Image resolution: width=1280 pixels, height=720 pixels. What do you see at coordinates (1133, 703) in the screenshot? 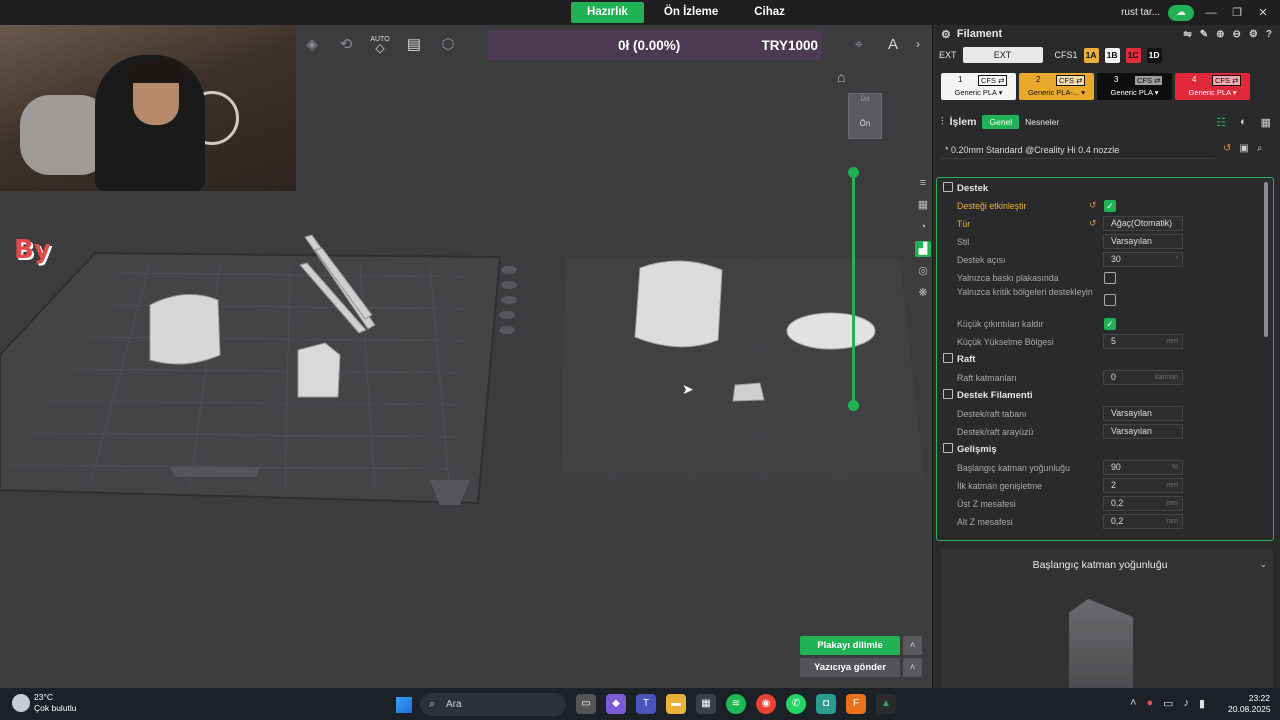
I see `chevron-up-icon: ˄` at bounding box center [1133, 703].